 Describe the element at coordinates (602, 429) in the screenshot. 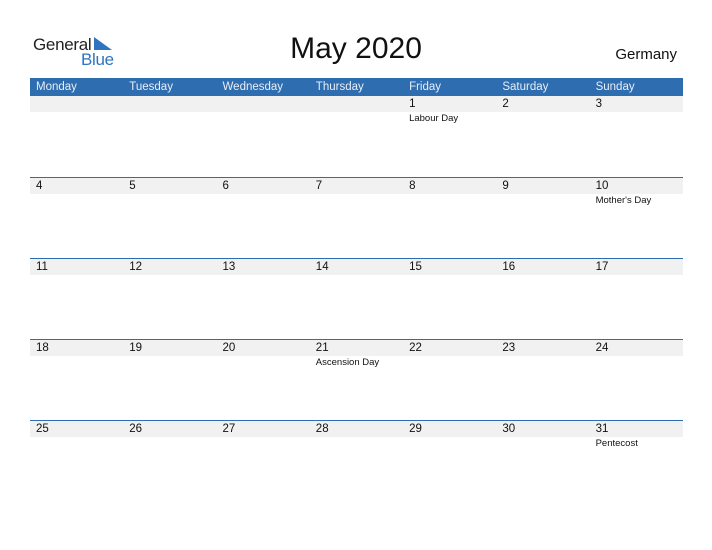

I see `day-number: 31` at that location.